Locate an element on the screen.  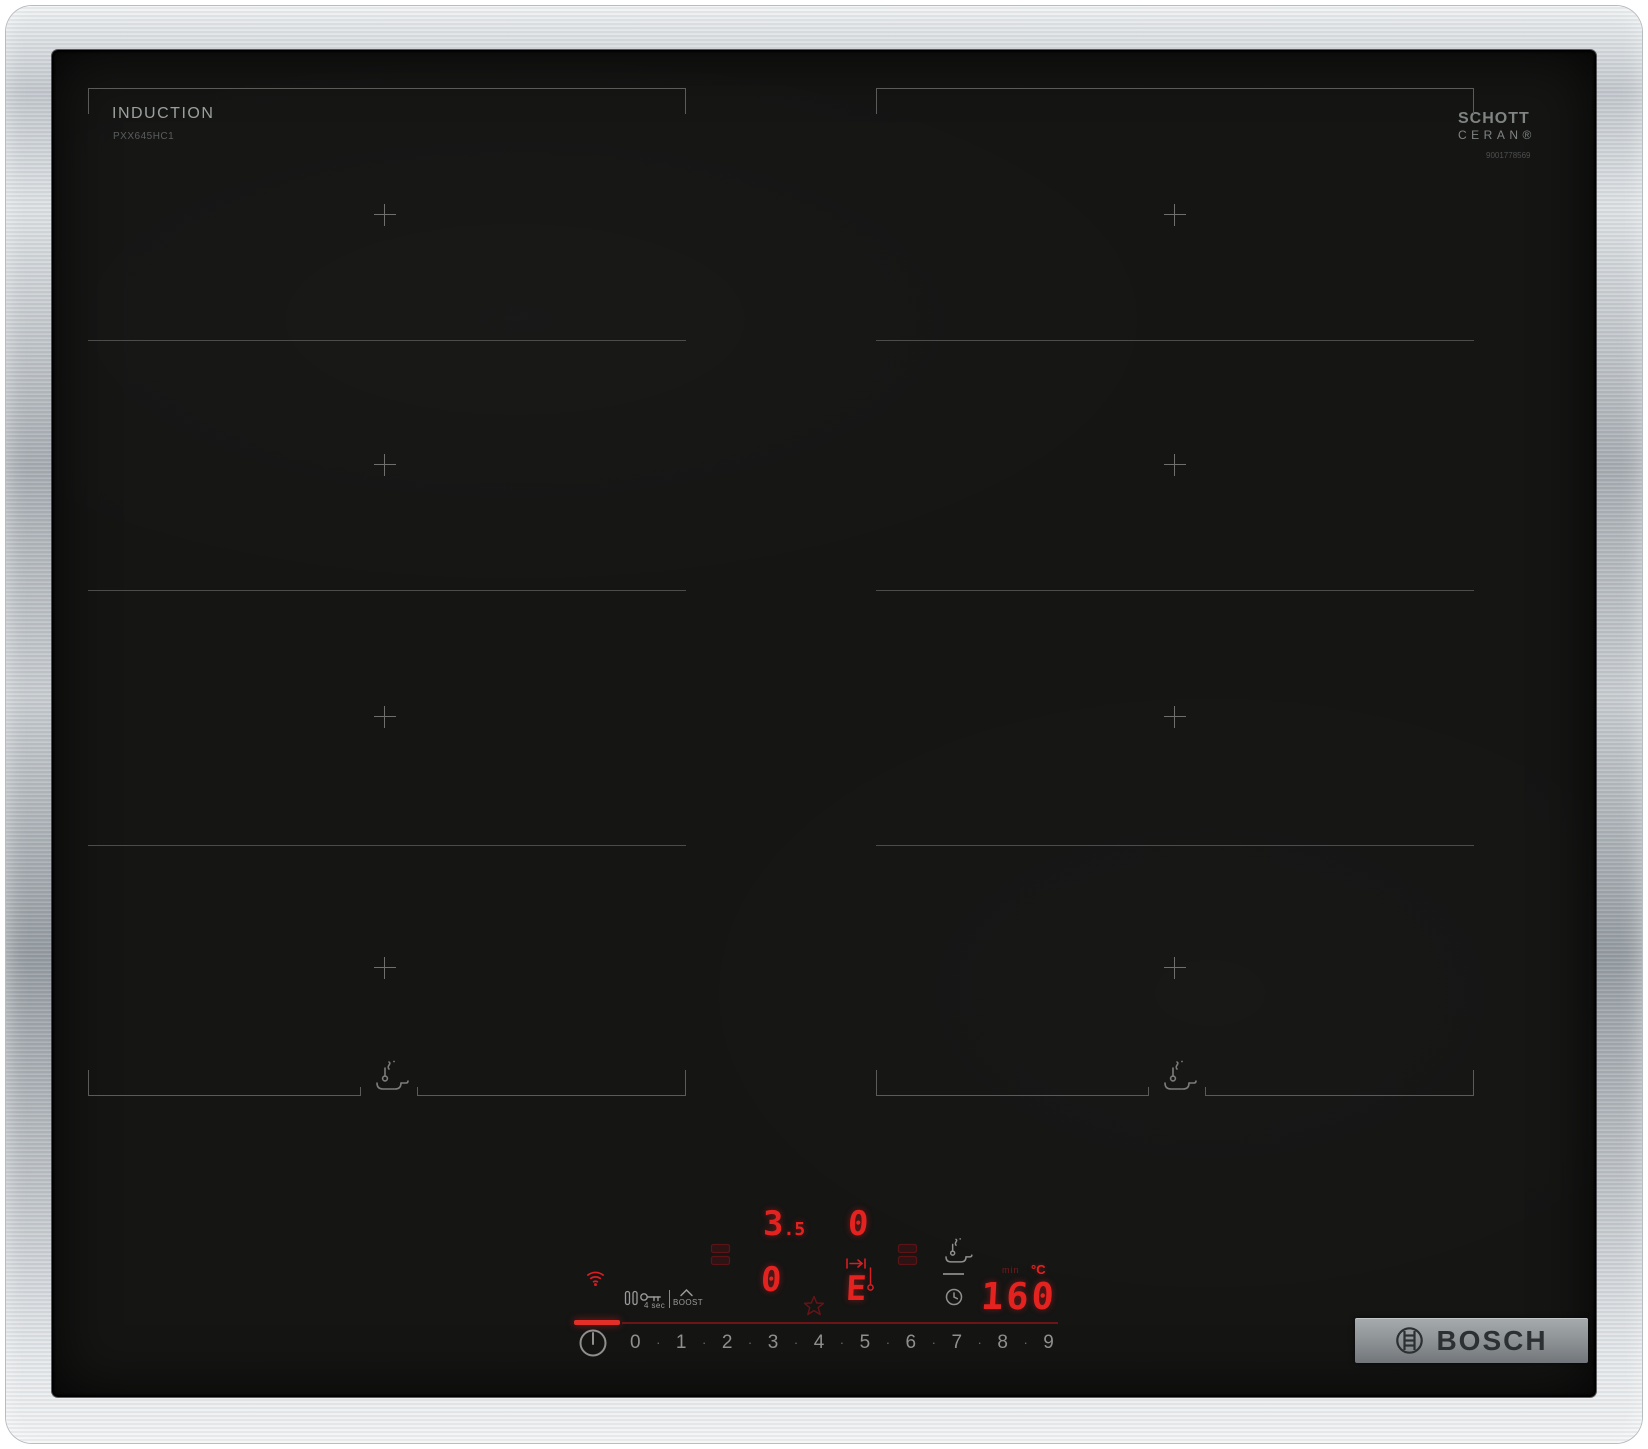
boost-label: BOOST is located at coordinates (688, 1303).